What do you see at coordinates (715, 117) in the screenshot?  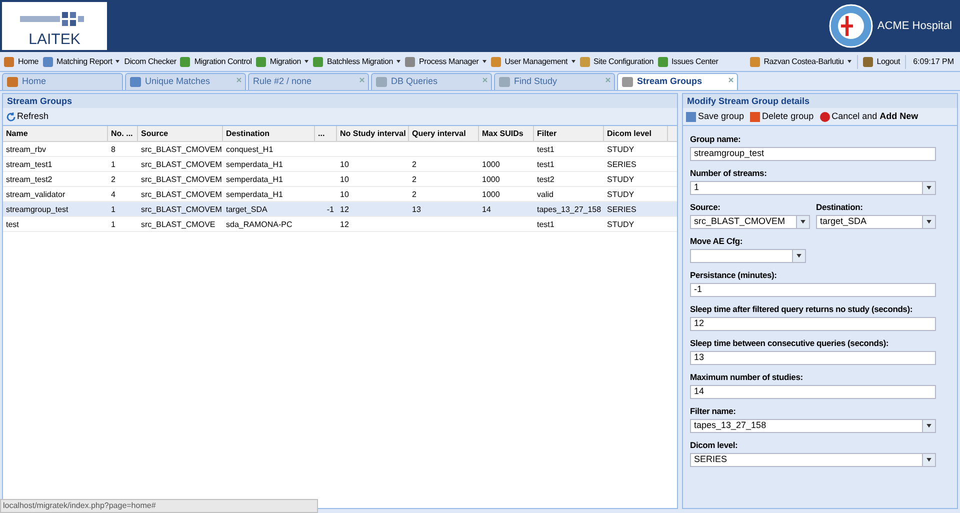 I see `toolbar-button: Save group` at bounding box center [715, 117].